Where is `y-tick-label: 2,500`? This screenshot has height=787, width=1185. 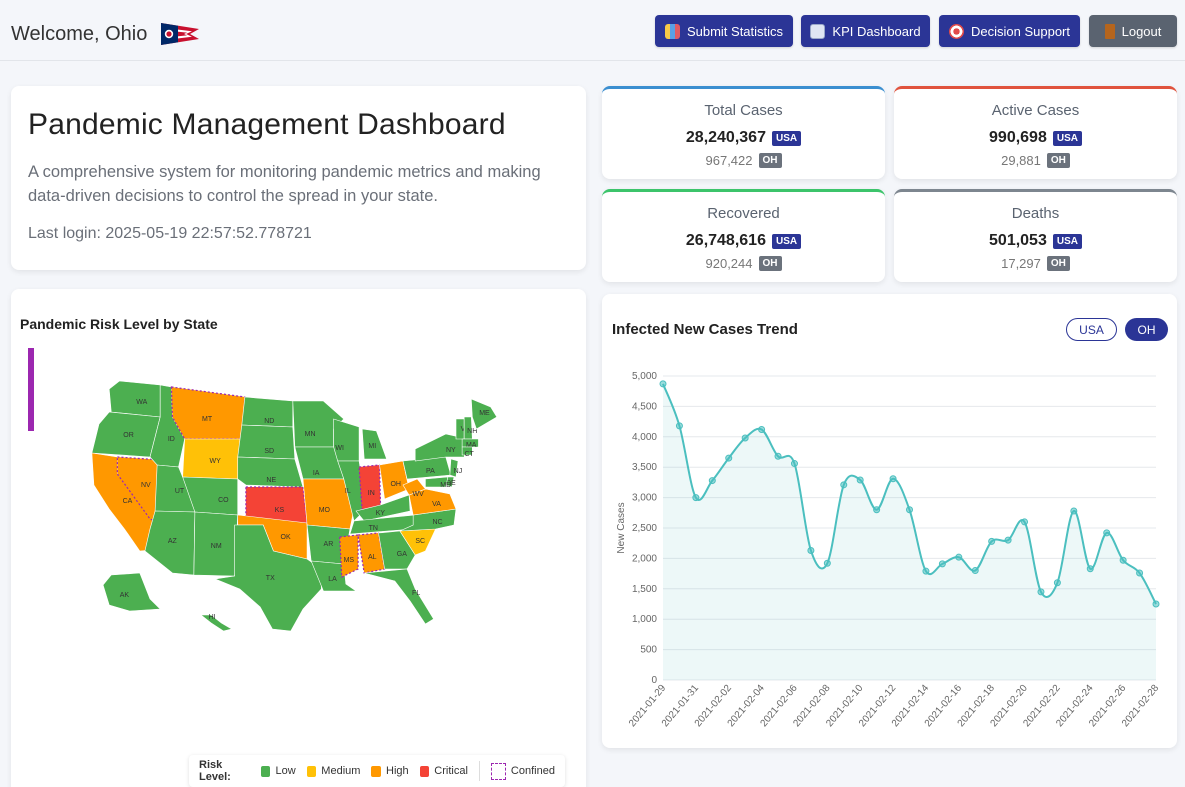 y-tick-label: 2,500 is located at coordinates (644, 528).